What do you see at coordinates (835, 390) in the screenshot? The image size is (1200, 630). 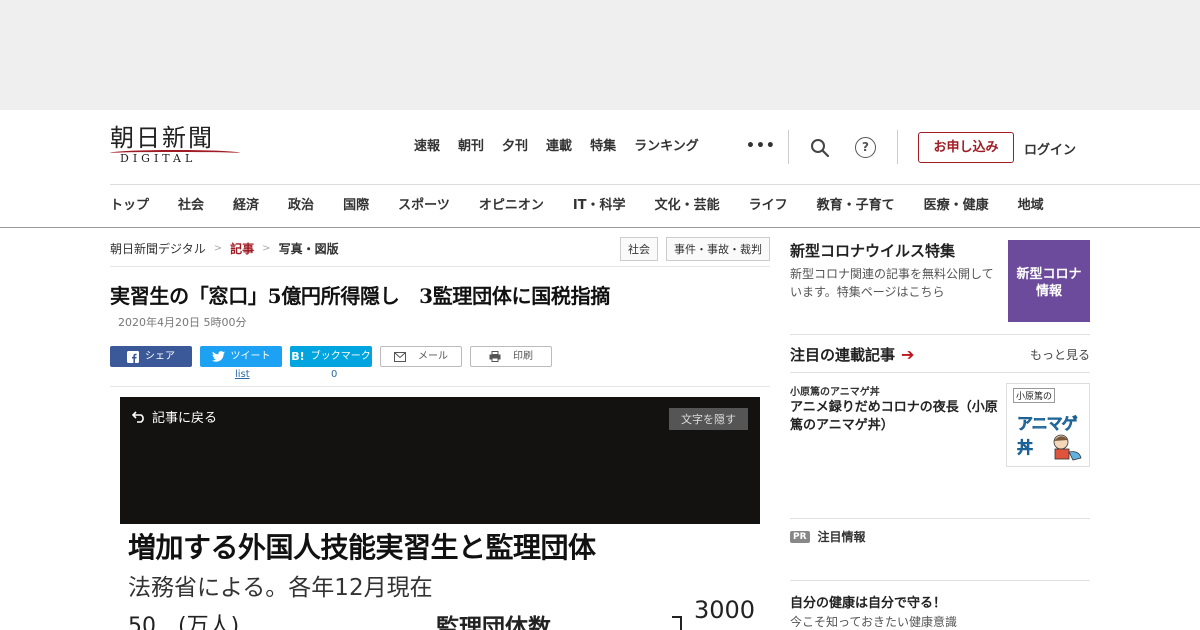 I see `serial-category: 小原篤のアニマゲ丼` at bounding box center [835, 390].